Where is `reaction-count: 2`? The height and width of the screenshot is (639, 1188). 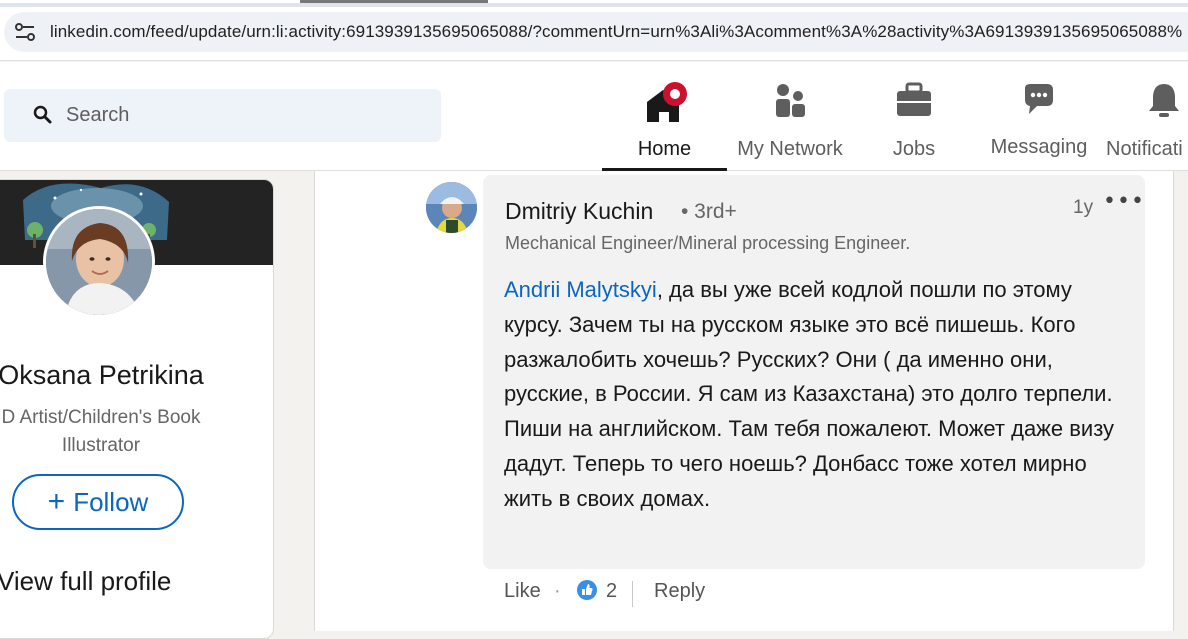 reaction-count: 2 is located at coordinates (611, 591).